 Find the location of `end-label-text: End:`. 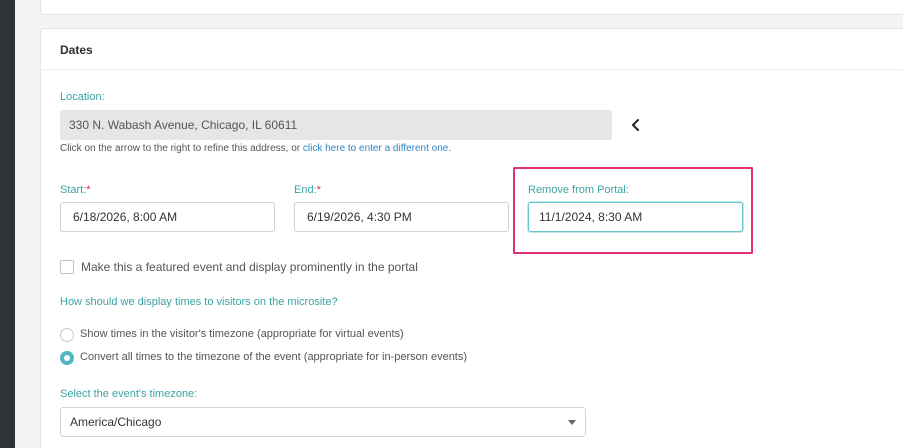

end-label-text: End: is located at coordinates (305, 190).